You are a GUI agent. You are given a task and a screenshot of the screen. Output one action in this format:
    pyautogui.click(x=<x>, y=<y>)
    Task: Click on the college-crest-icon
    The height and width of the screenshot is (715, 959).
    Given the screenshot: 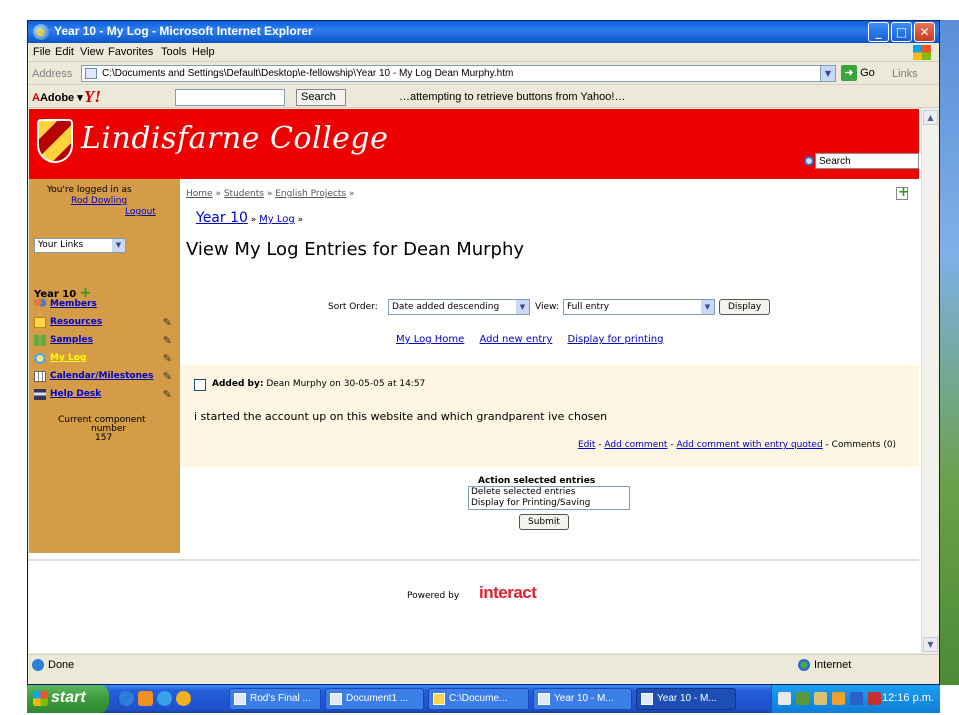 What is the action you would take?
    pyautogui.click(x=55, y=141)
    